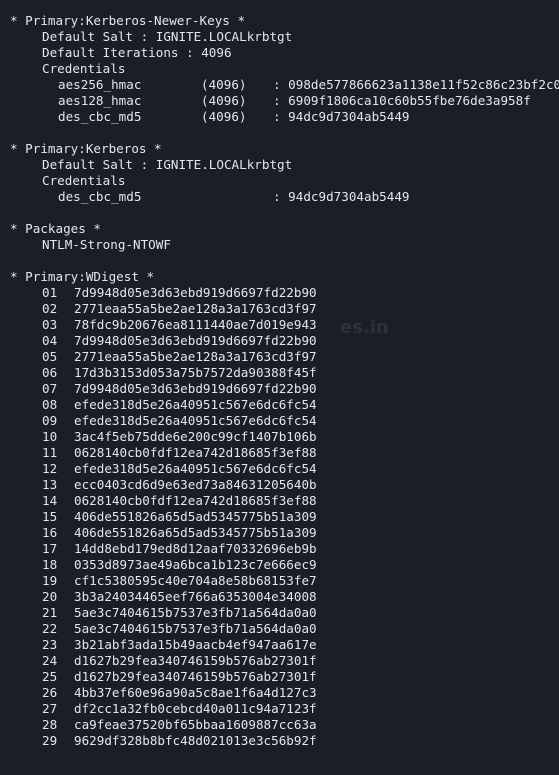 Image resolution: width=559 pixels, height=775 pixels. I want to click on wdigest-hash-row: 19 cf1c5380595c40e704a8e58b68153fe7, so click(284, 581).